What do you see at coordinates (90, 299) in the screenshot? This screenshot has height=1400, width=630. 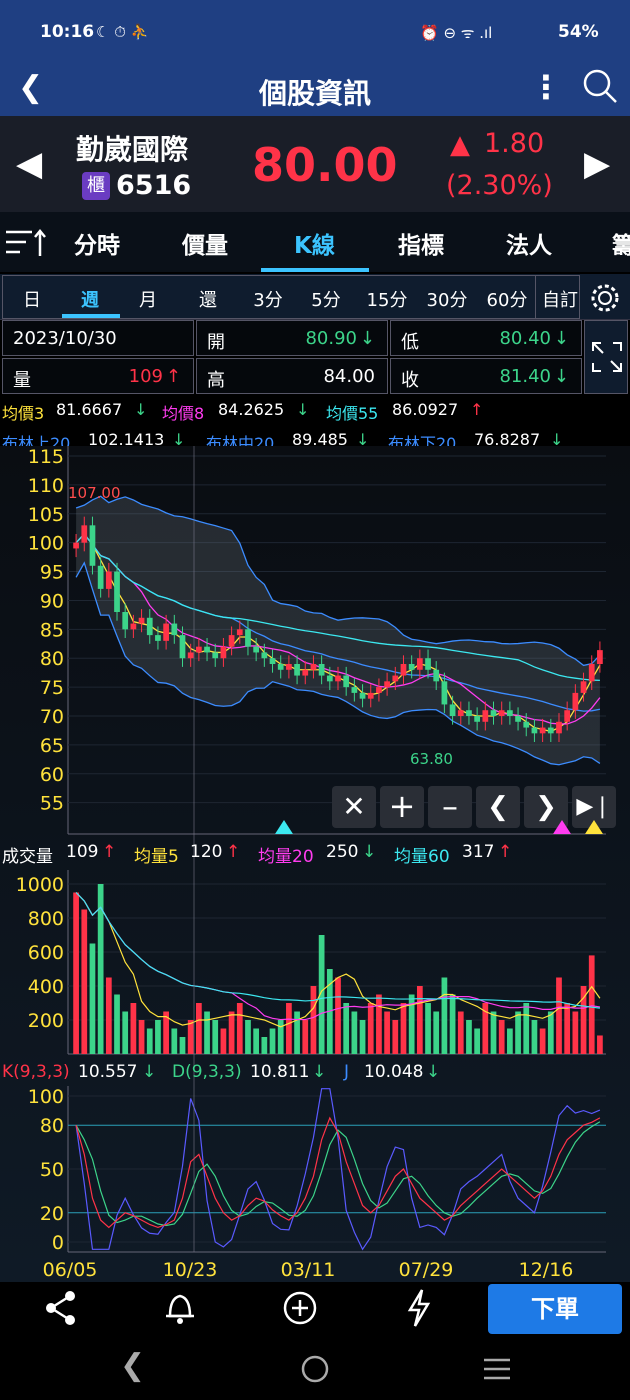 I see `period-week: 週` at bounding box center [90, 299].